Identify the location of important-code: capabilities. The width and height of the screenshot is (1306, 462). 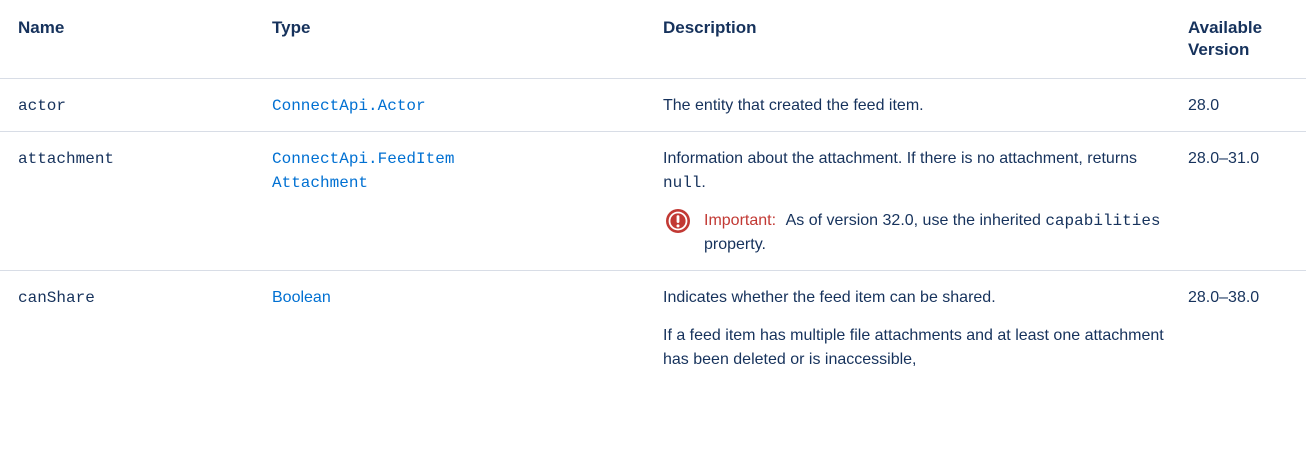
(1103, 221).